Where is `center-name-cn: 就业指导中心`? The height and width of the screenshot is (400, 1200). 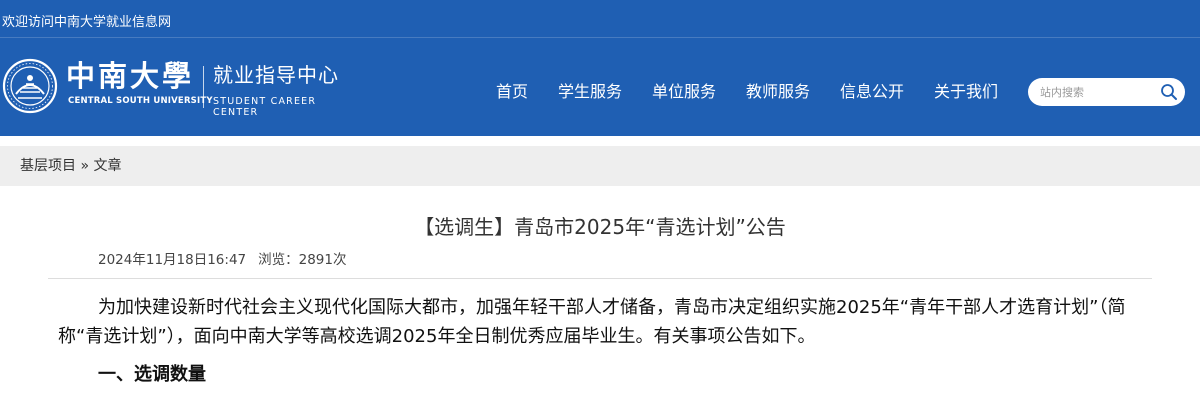
center-name-cn: 就业指导中心 is located at coordinates (276, 75).